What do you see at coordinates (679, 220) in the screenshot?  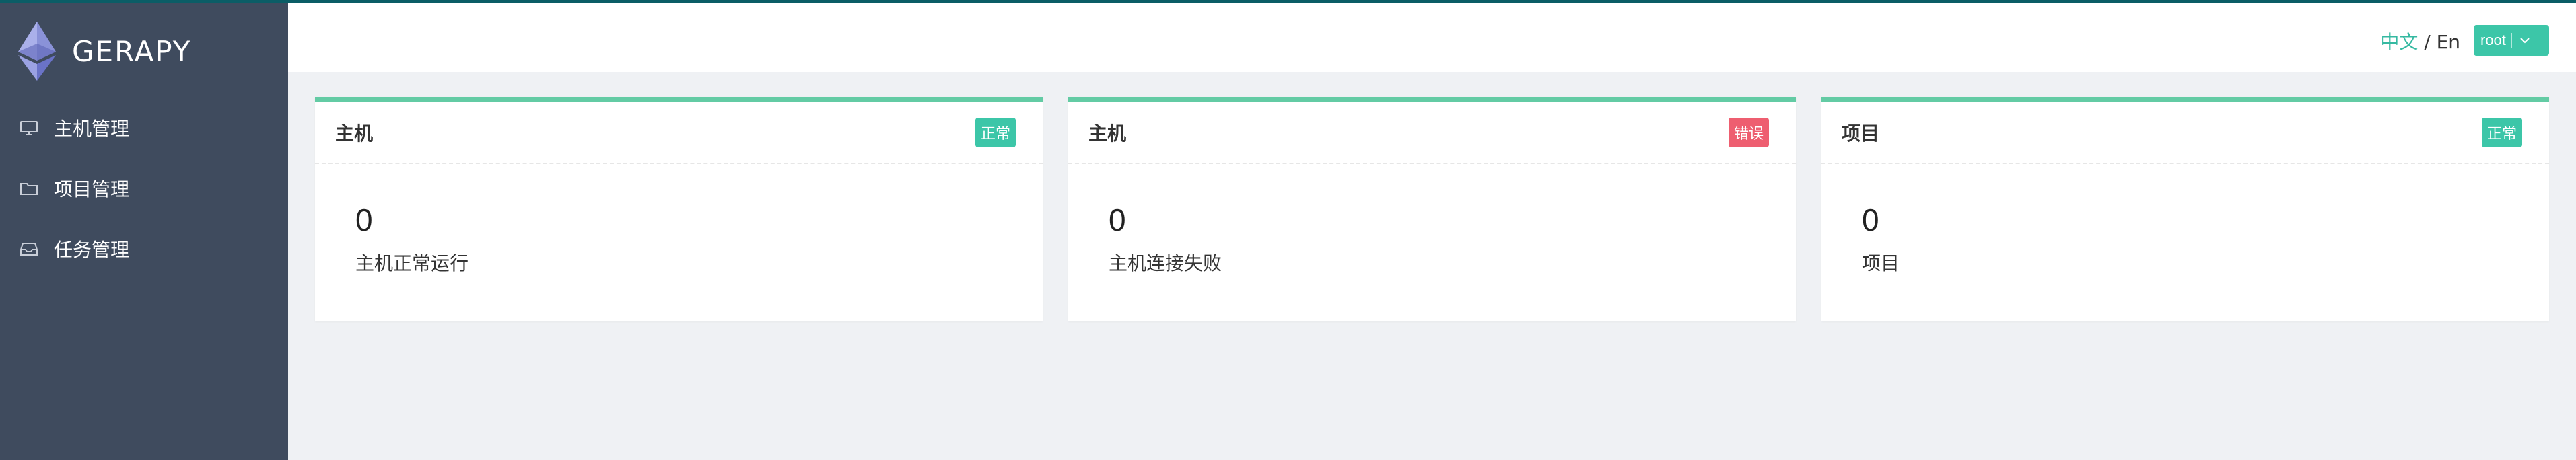 I see `card-body: 0 主机正常运行` at bounding box center [679, 220].